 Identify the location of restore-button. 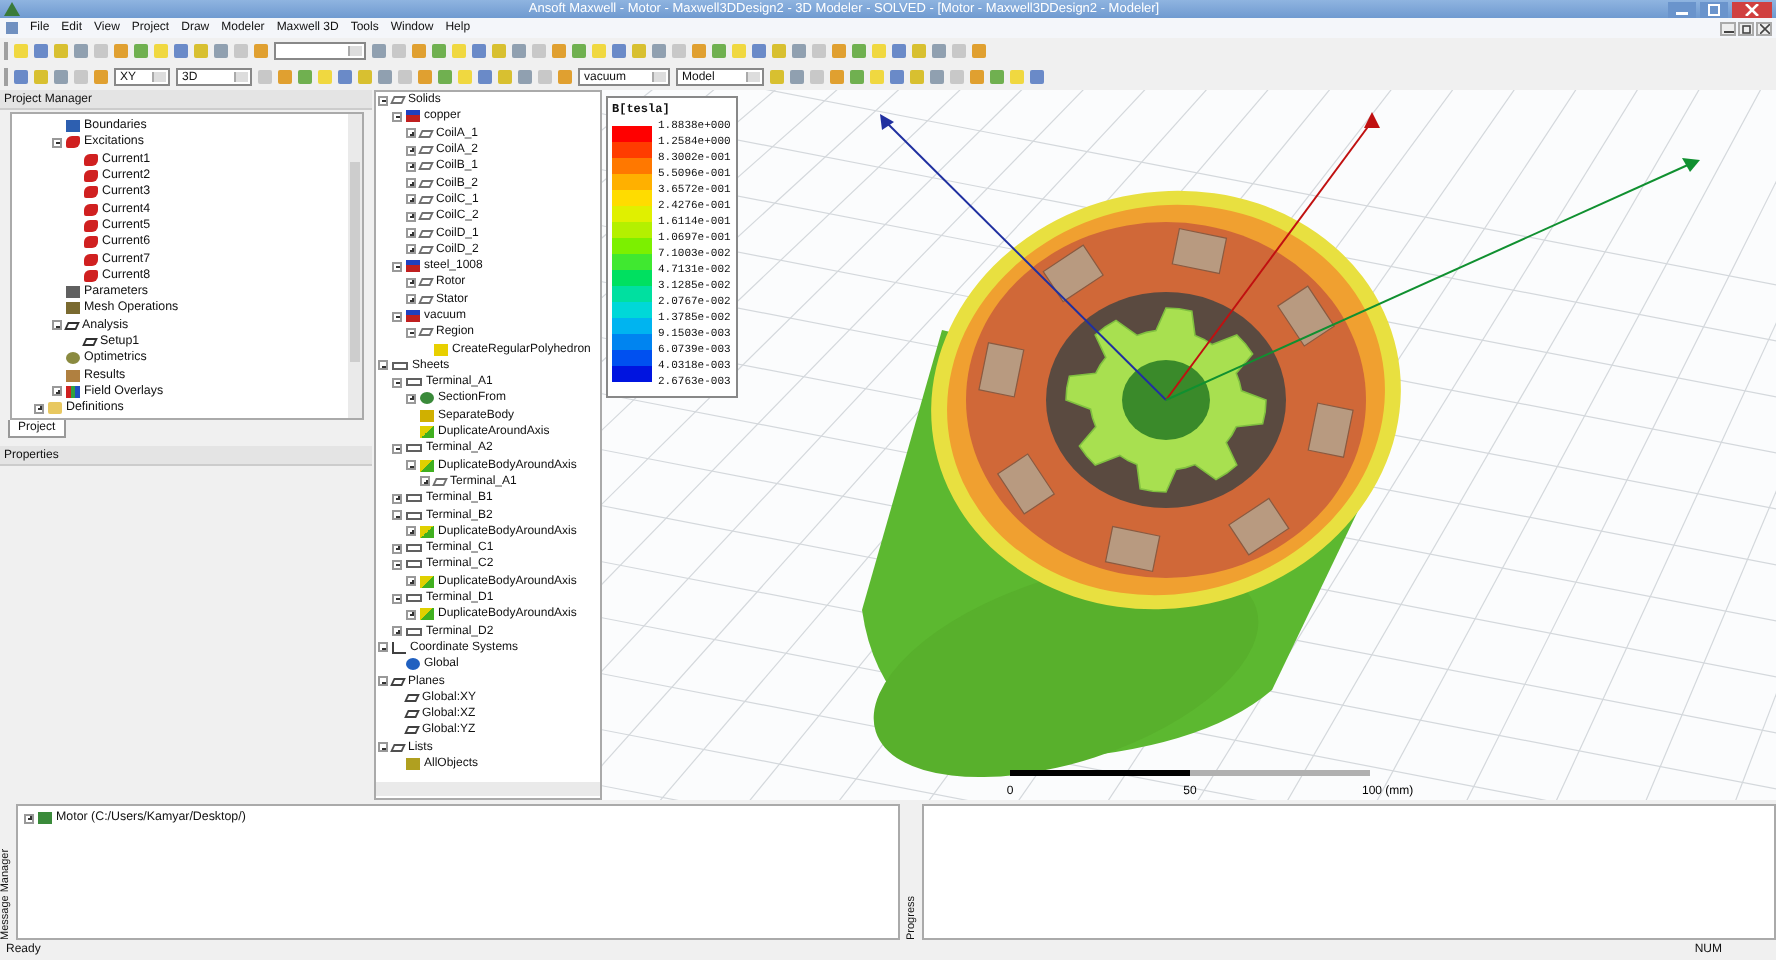
(1746, 28).